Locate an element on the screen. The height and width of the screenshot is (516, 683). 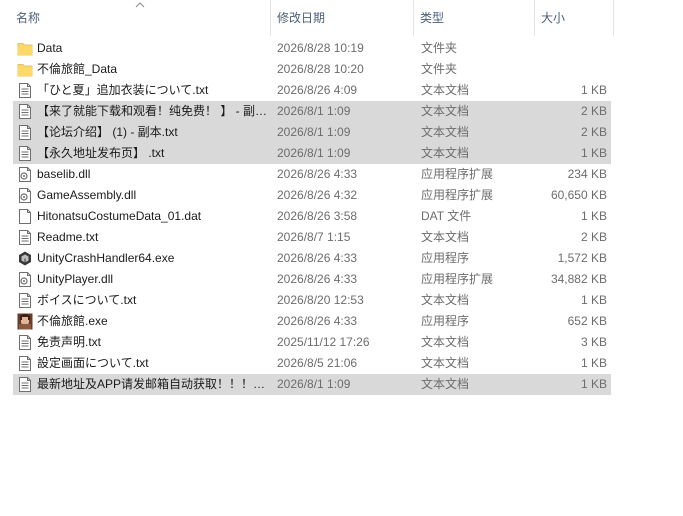
file-row: 不倫旅館_Data 2026/8/28 10:20 文件夹 is located at coordinates (312, 69).